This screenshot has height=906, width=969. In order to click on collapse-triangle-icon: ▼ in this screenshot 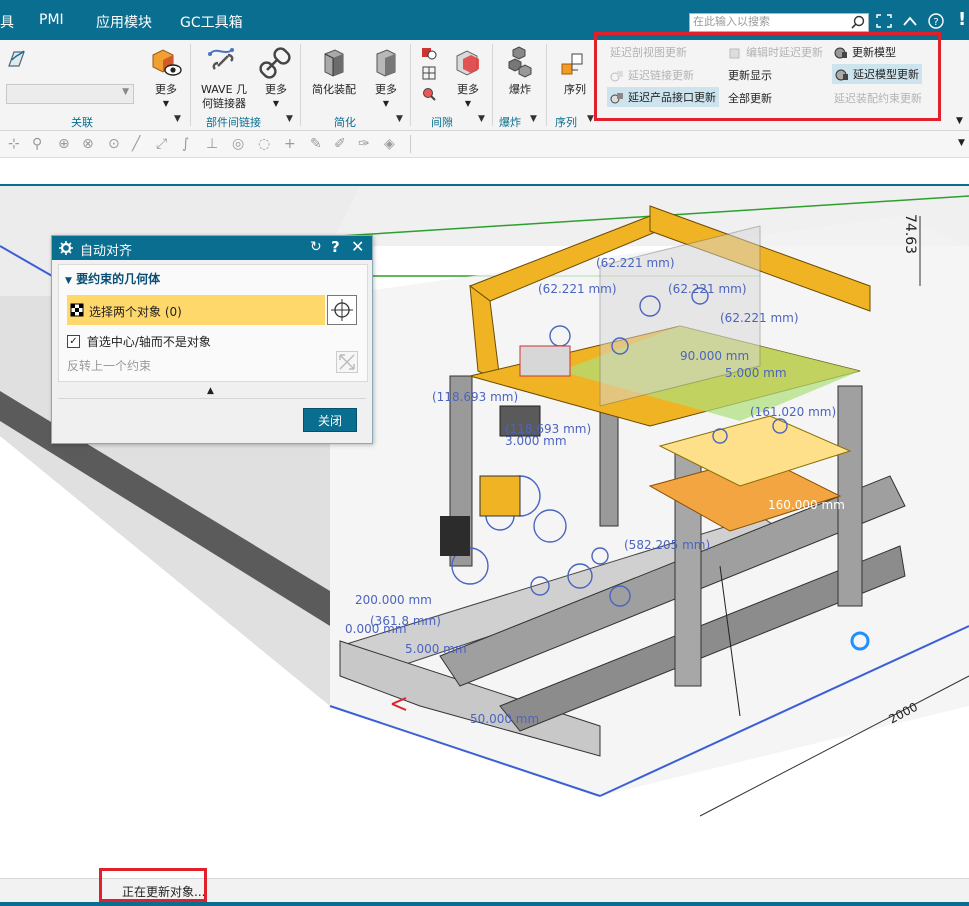, I will do `click(68, 281)`.